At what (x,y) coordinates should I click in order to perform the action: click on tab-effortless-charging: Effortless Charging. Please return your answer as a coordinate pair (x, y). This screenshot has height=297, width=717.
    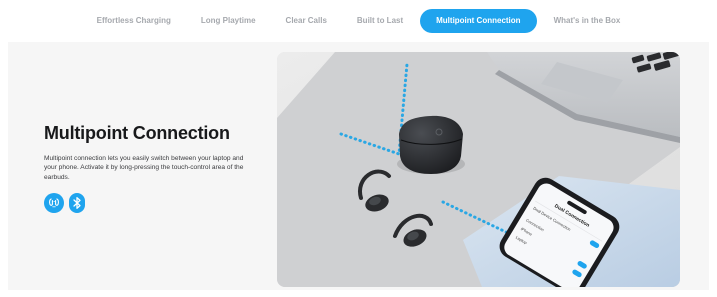
    Looking at the image, I should click on (134, 21).